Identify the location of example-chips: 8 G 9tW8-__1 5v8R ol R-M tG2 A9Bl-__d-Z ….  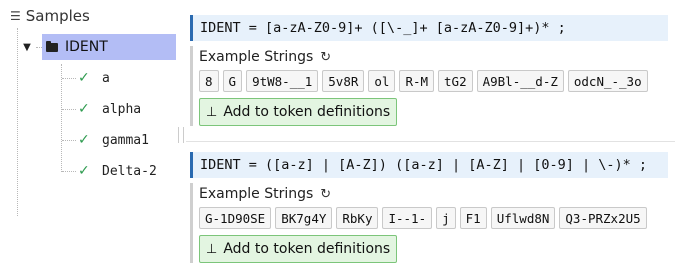
(433, 81).